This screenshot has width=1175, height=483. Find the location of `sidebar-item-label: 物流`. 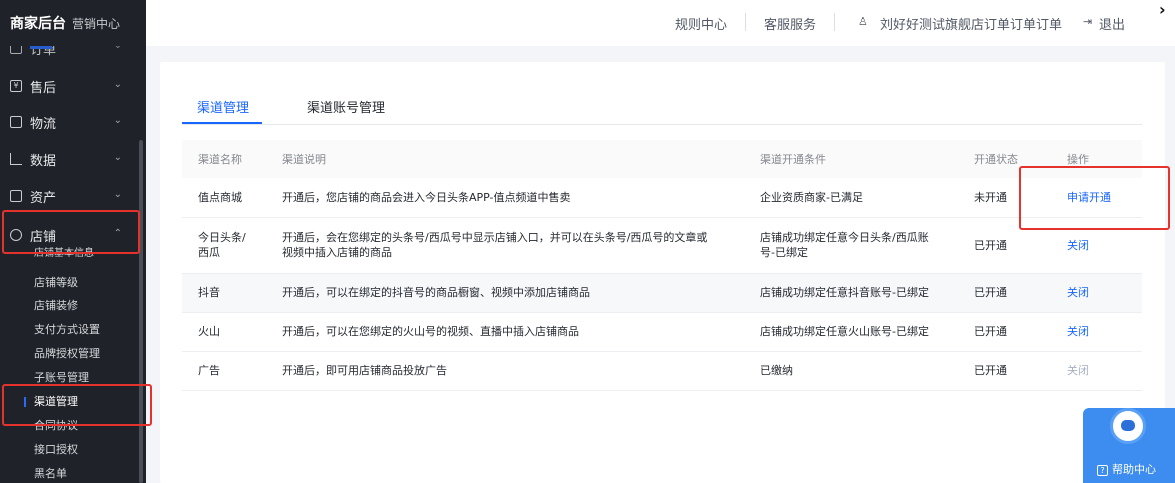

sidebar-item-label: 物流 is located at coordinates (43, 124).